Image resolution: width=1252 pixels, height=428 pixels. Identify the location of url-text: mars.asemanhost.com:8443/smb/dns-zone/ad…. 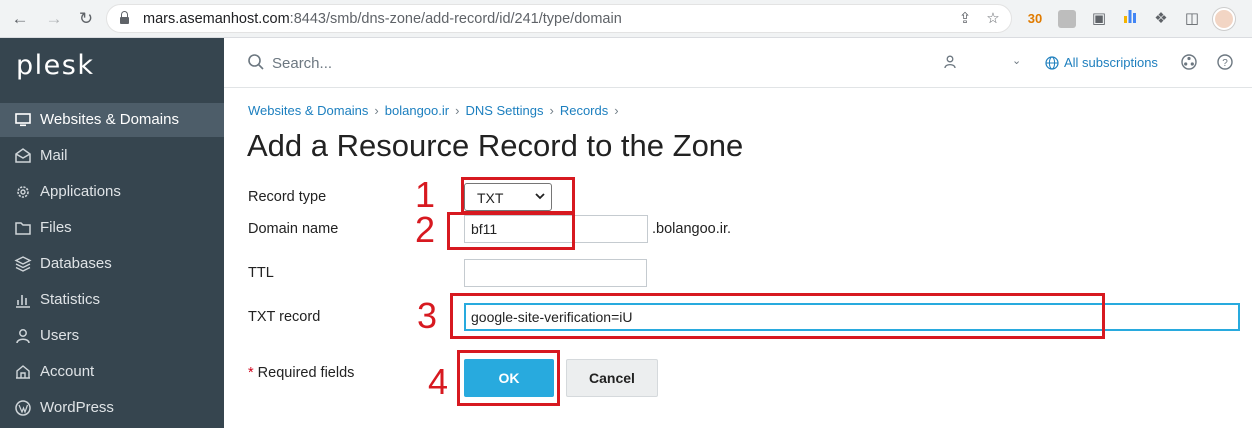
(382, 19).